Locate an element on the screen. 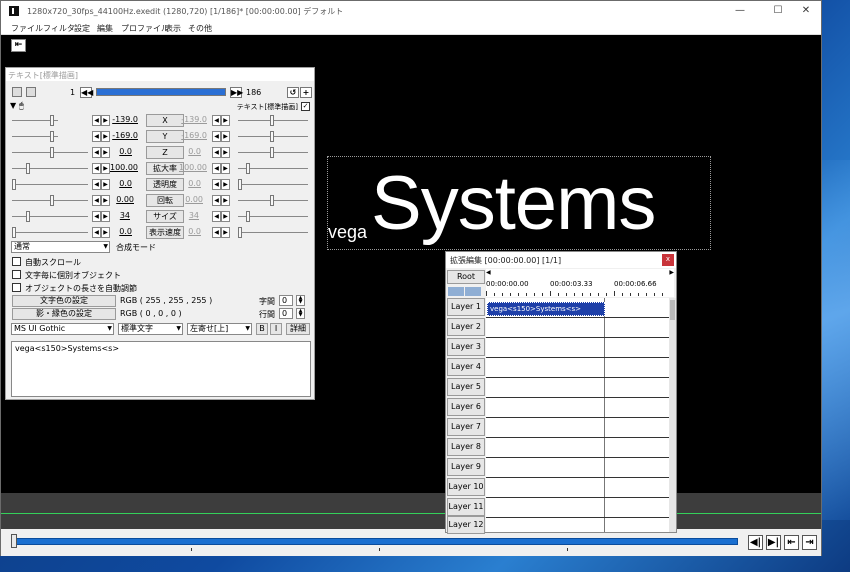 The image size is (850, 572). ext-close-button: x is located at coordinates (668, 260).